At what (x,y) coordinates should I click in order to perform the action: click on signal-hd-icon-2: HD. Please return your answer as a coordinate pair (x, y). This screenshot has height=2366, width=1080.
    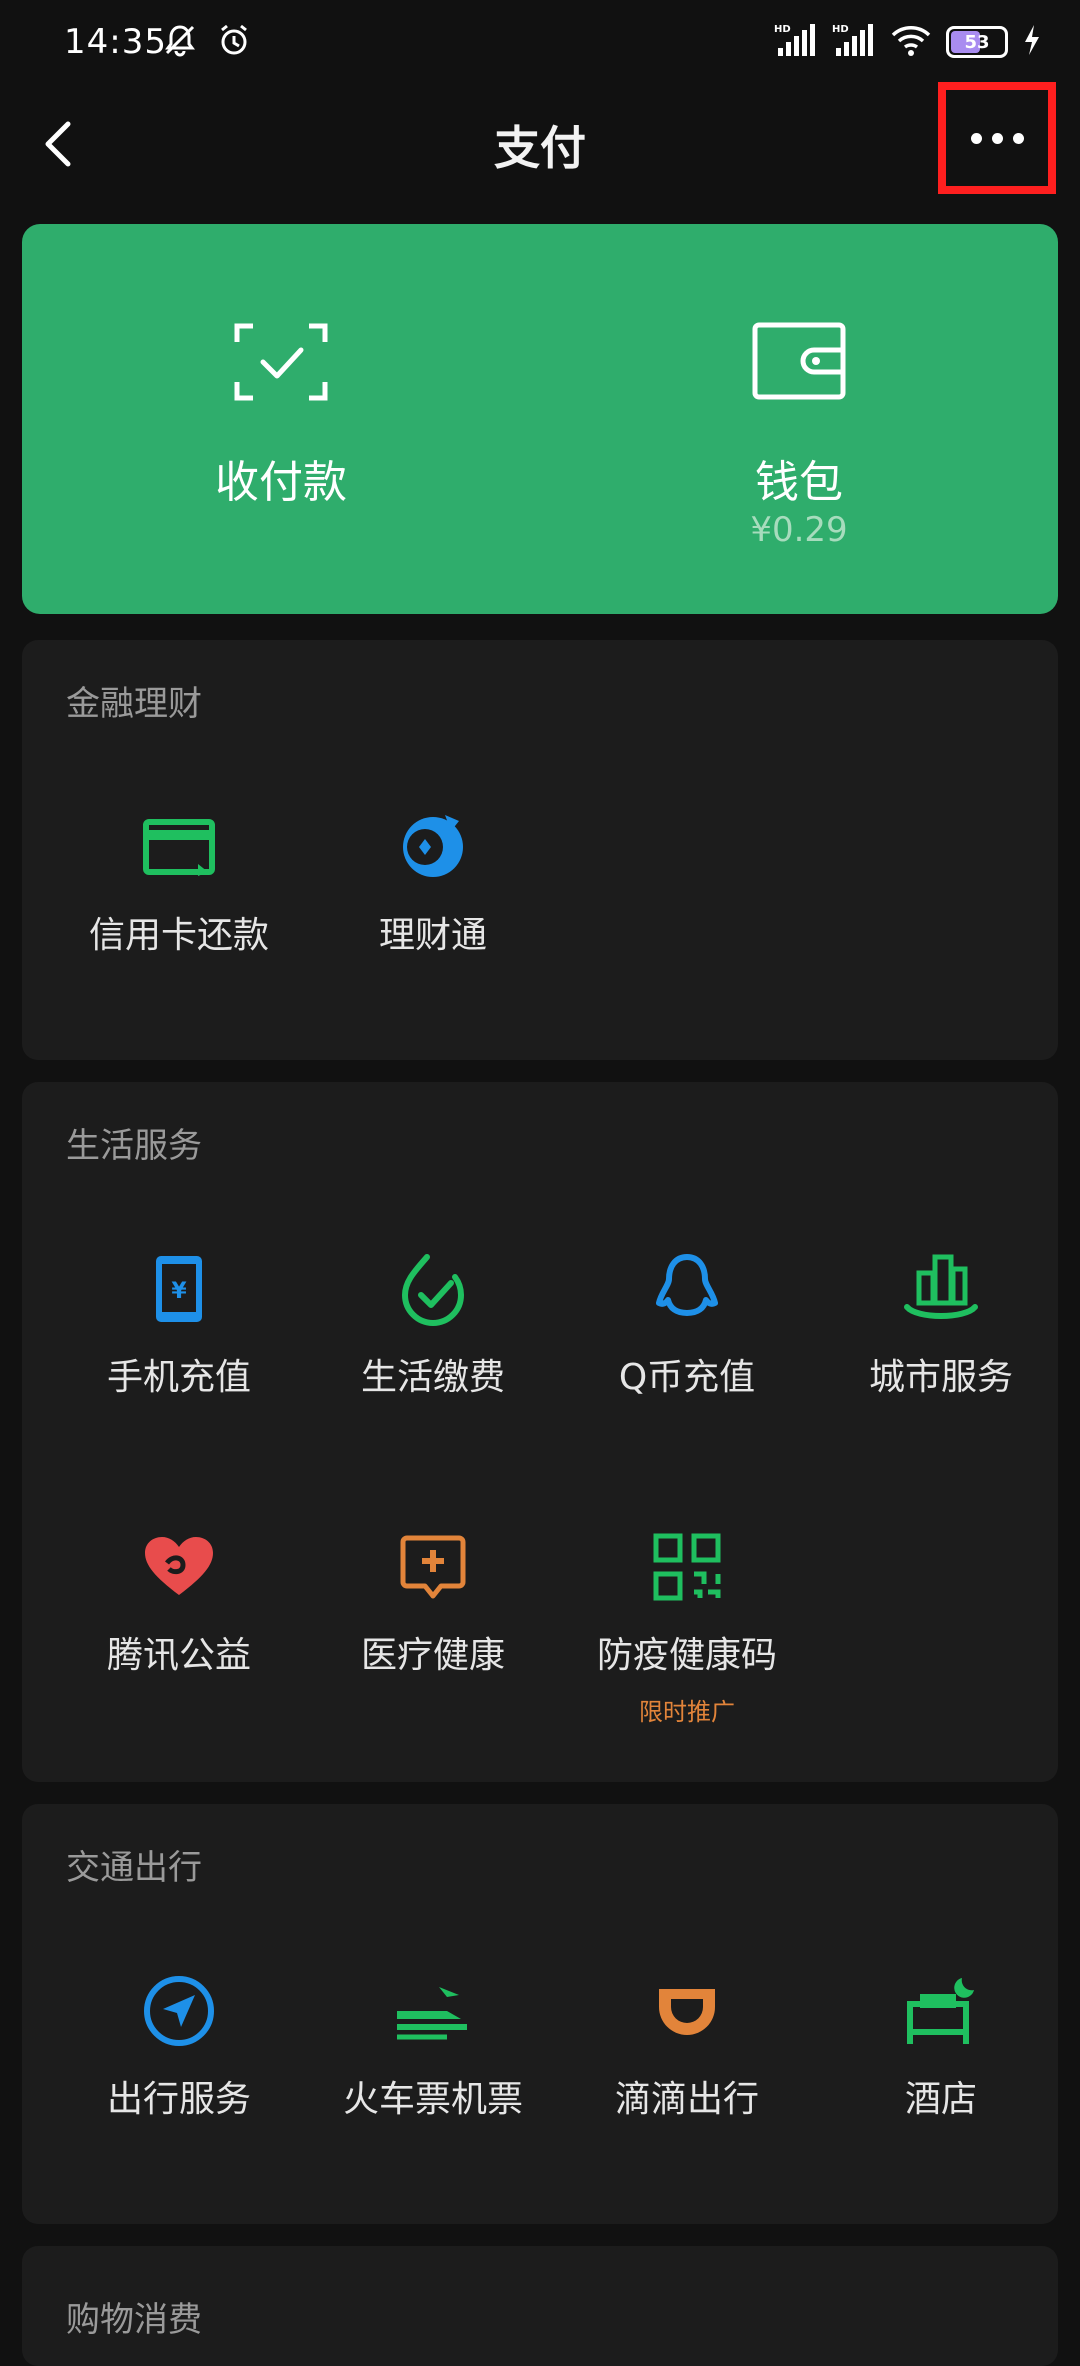
    Looking at the image, I should click on (854, 42).